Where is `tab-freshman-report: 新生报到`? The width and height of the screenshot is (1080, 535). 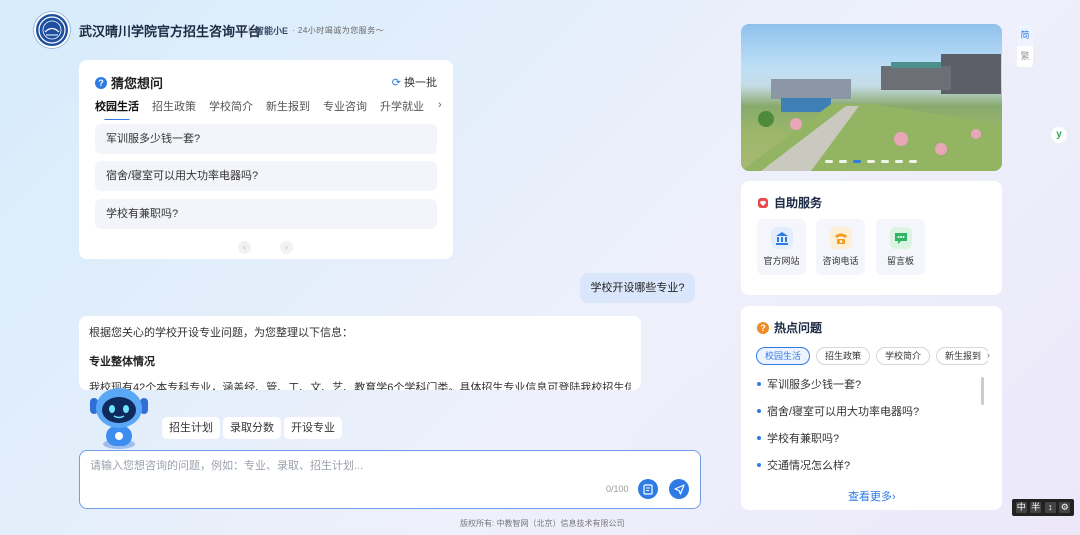
tab-freshman-report: 新生报到 is located at coordinates (288, 109).